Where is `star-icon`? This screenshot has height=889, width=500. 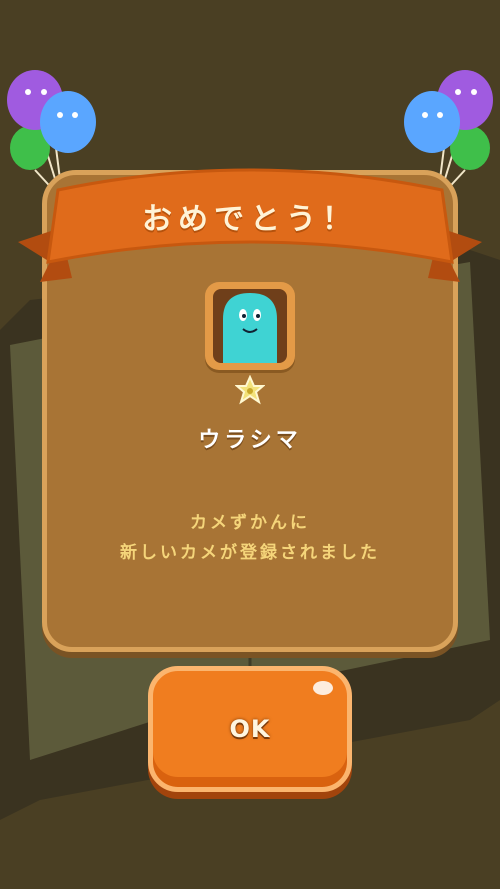 star-icon is located at coordinates (250, 390).